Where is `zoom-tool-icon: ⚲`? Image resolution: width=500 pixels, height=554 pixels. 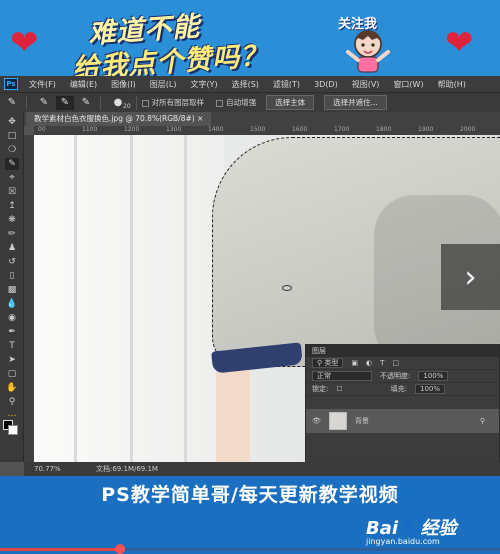 zoom-tool-icon: ⚲ is located at coordinates (12, 402).